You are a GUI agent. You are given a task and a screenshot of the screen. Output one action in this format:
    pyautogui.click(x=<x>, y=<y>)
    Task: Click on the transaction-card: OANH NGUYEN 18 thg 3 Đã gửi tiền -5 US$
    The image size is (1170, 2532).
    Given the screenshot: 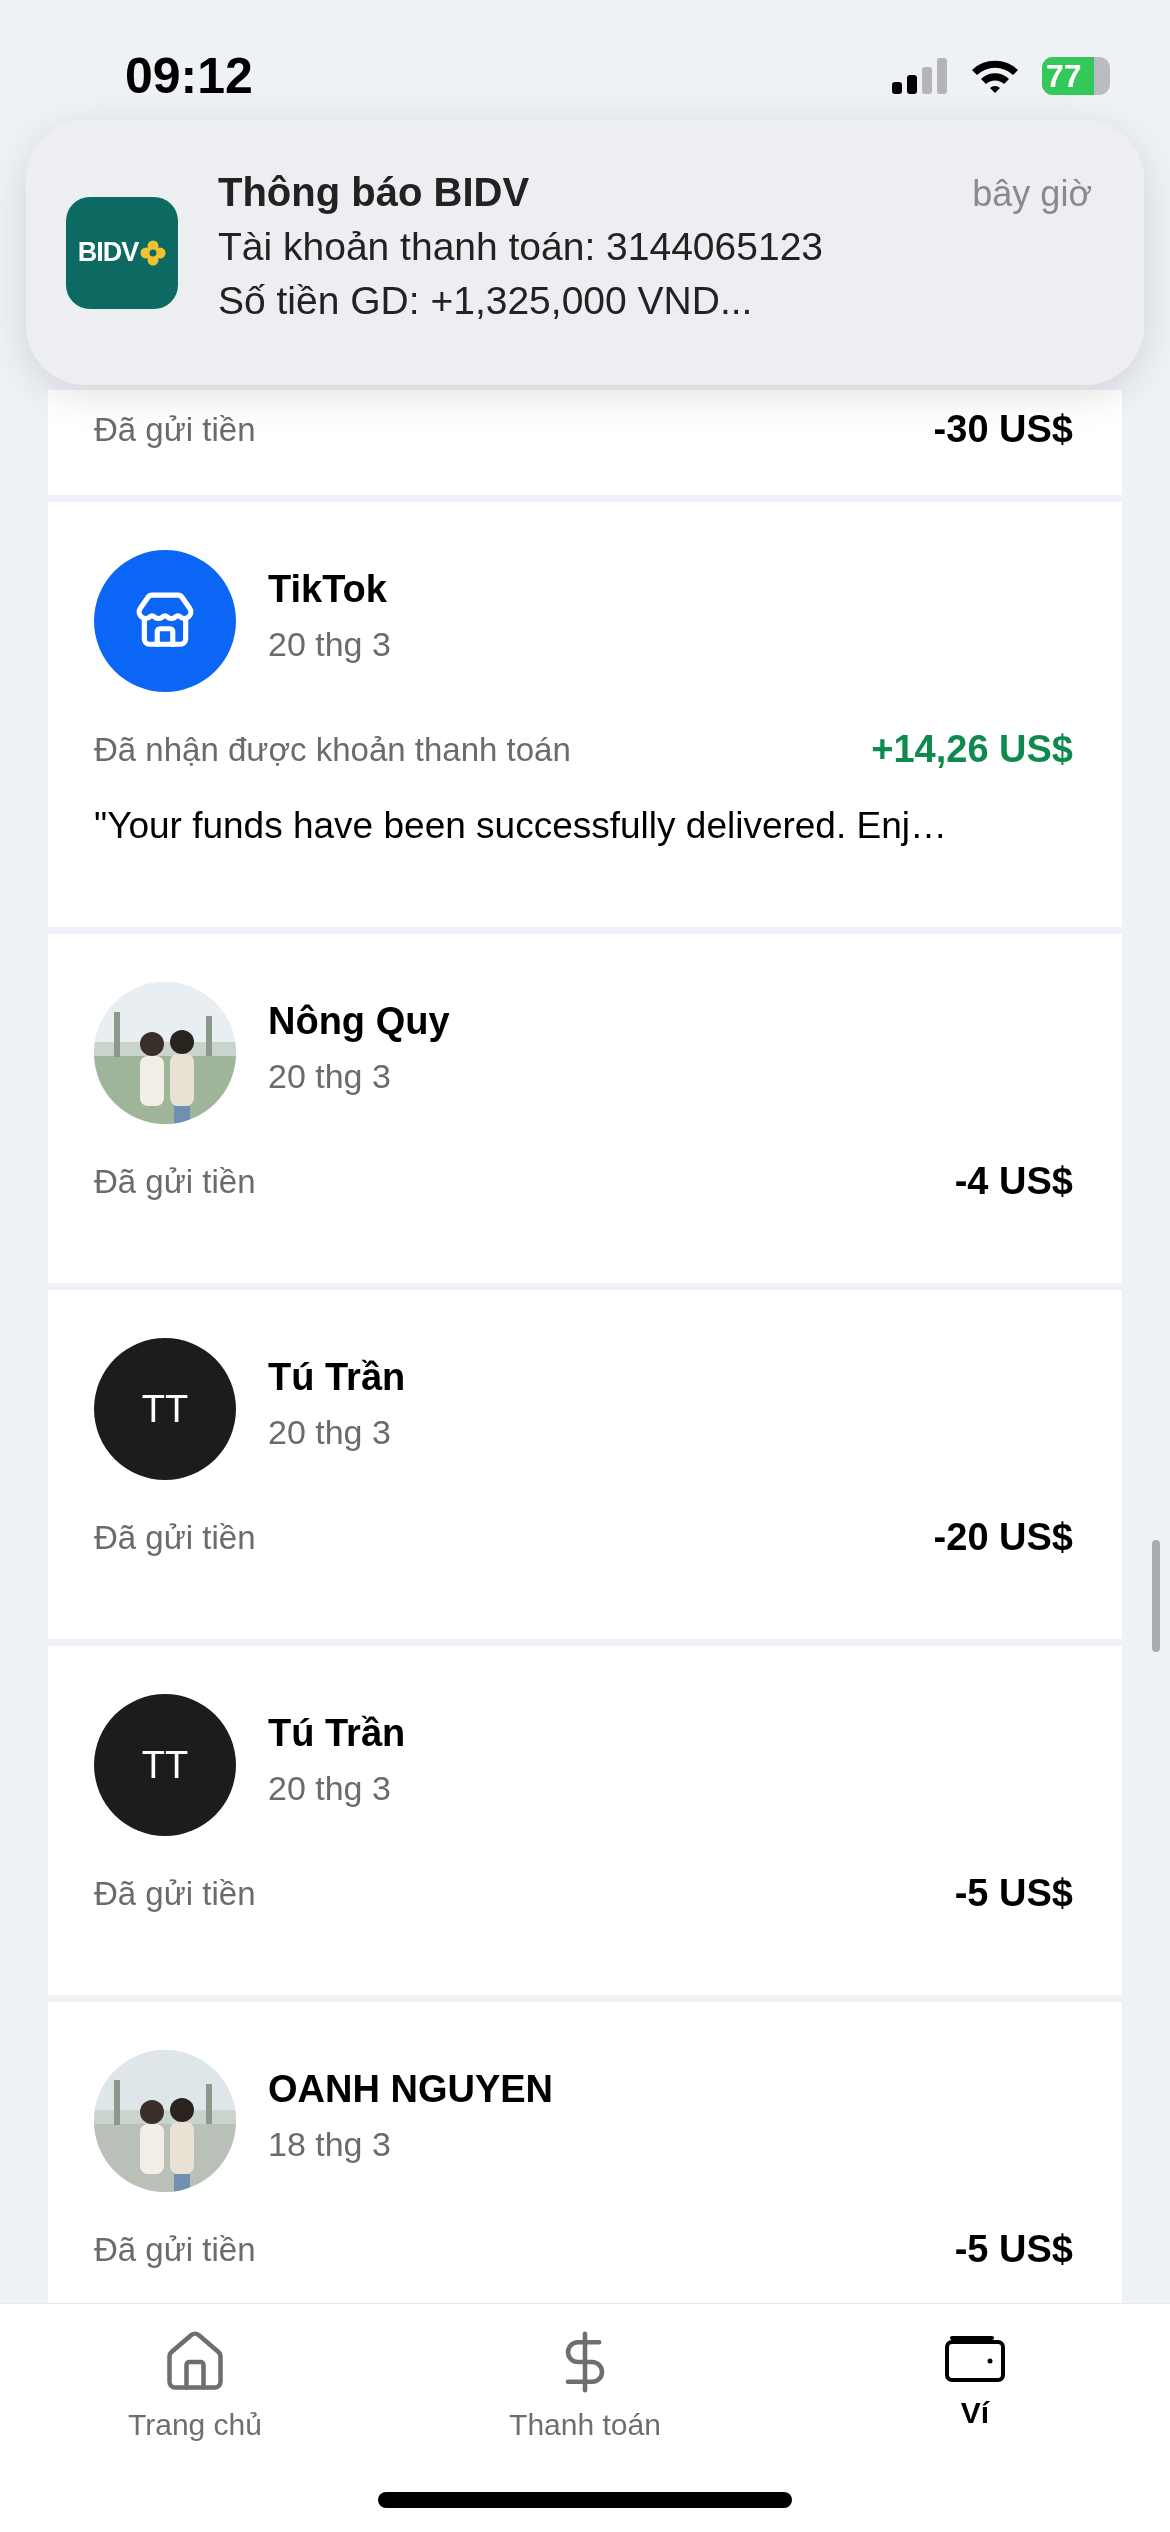 What is the action you would take?
    pyautogui.click(x=585, y=2152)
    